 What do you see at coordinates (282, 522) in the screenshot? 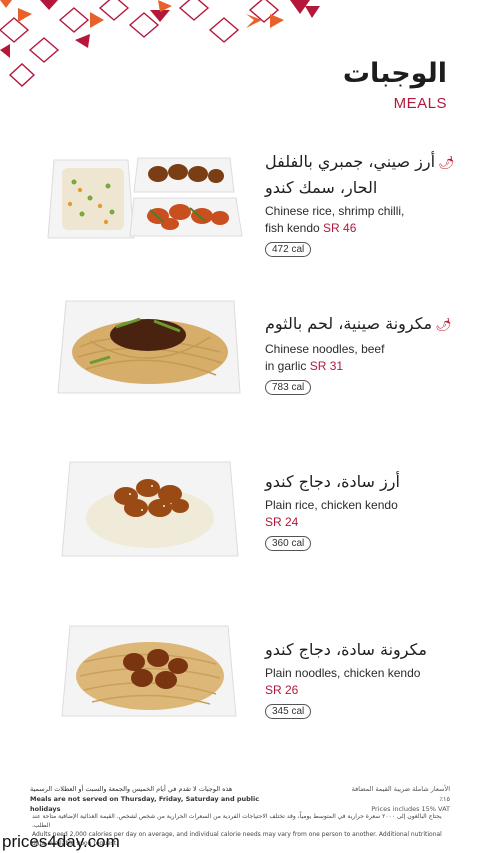
I see `item-price: SR 24` at bounding box center [282, 522].